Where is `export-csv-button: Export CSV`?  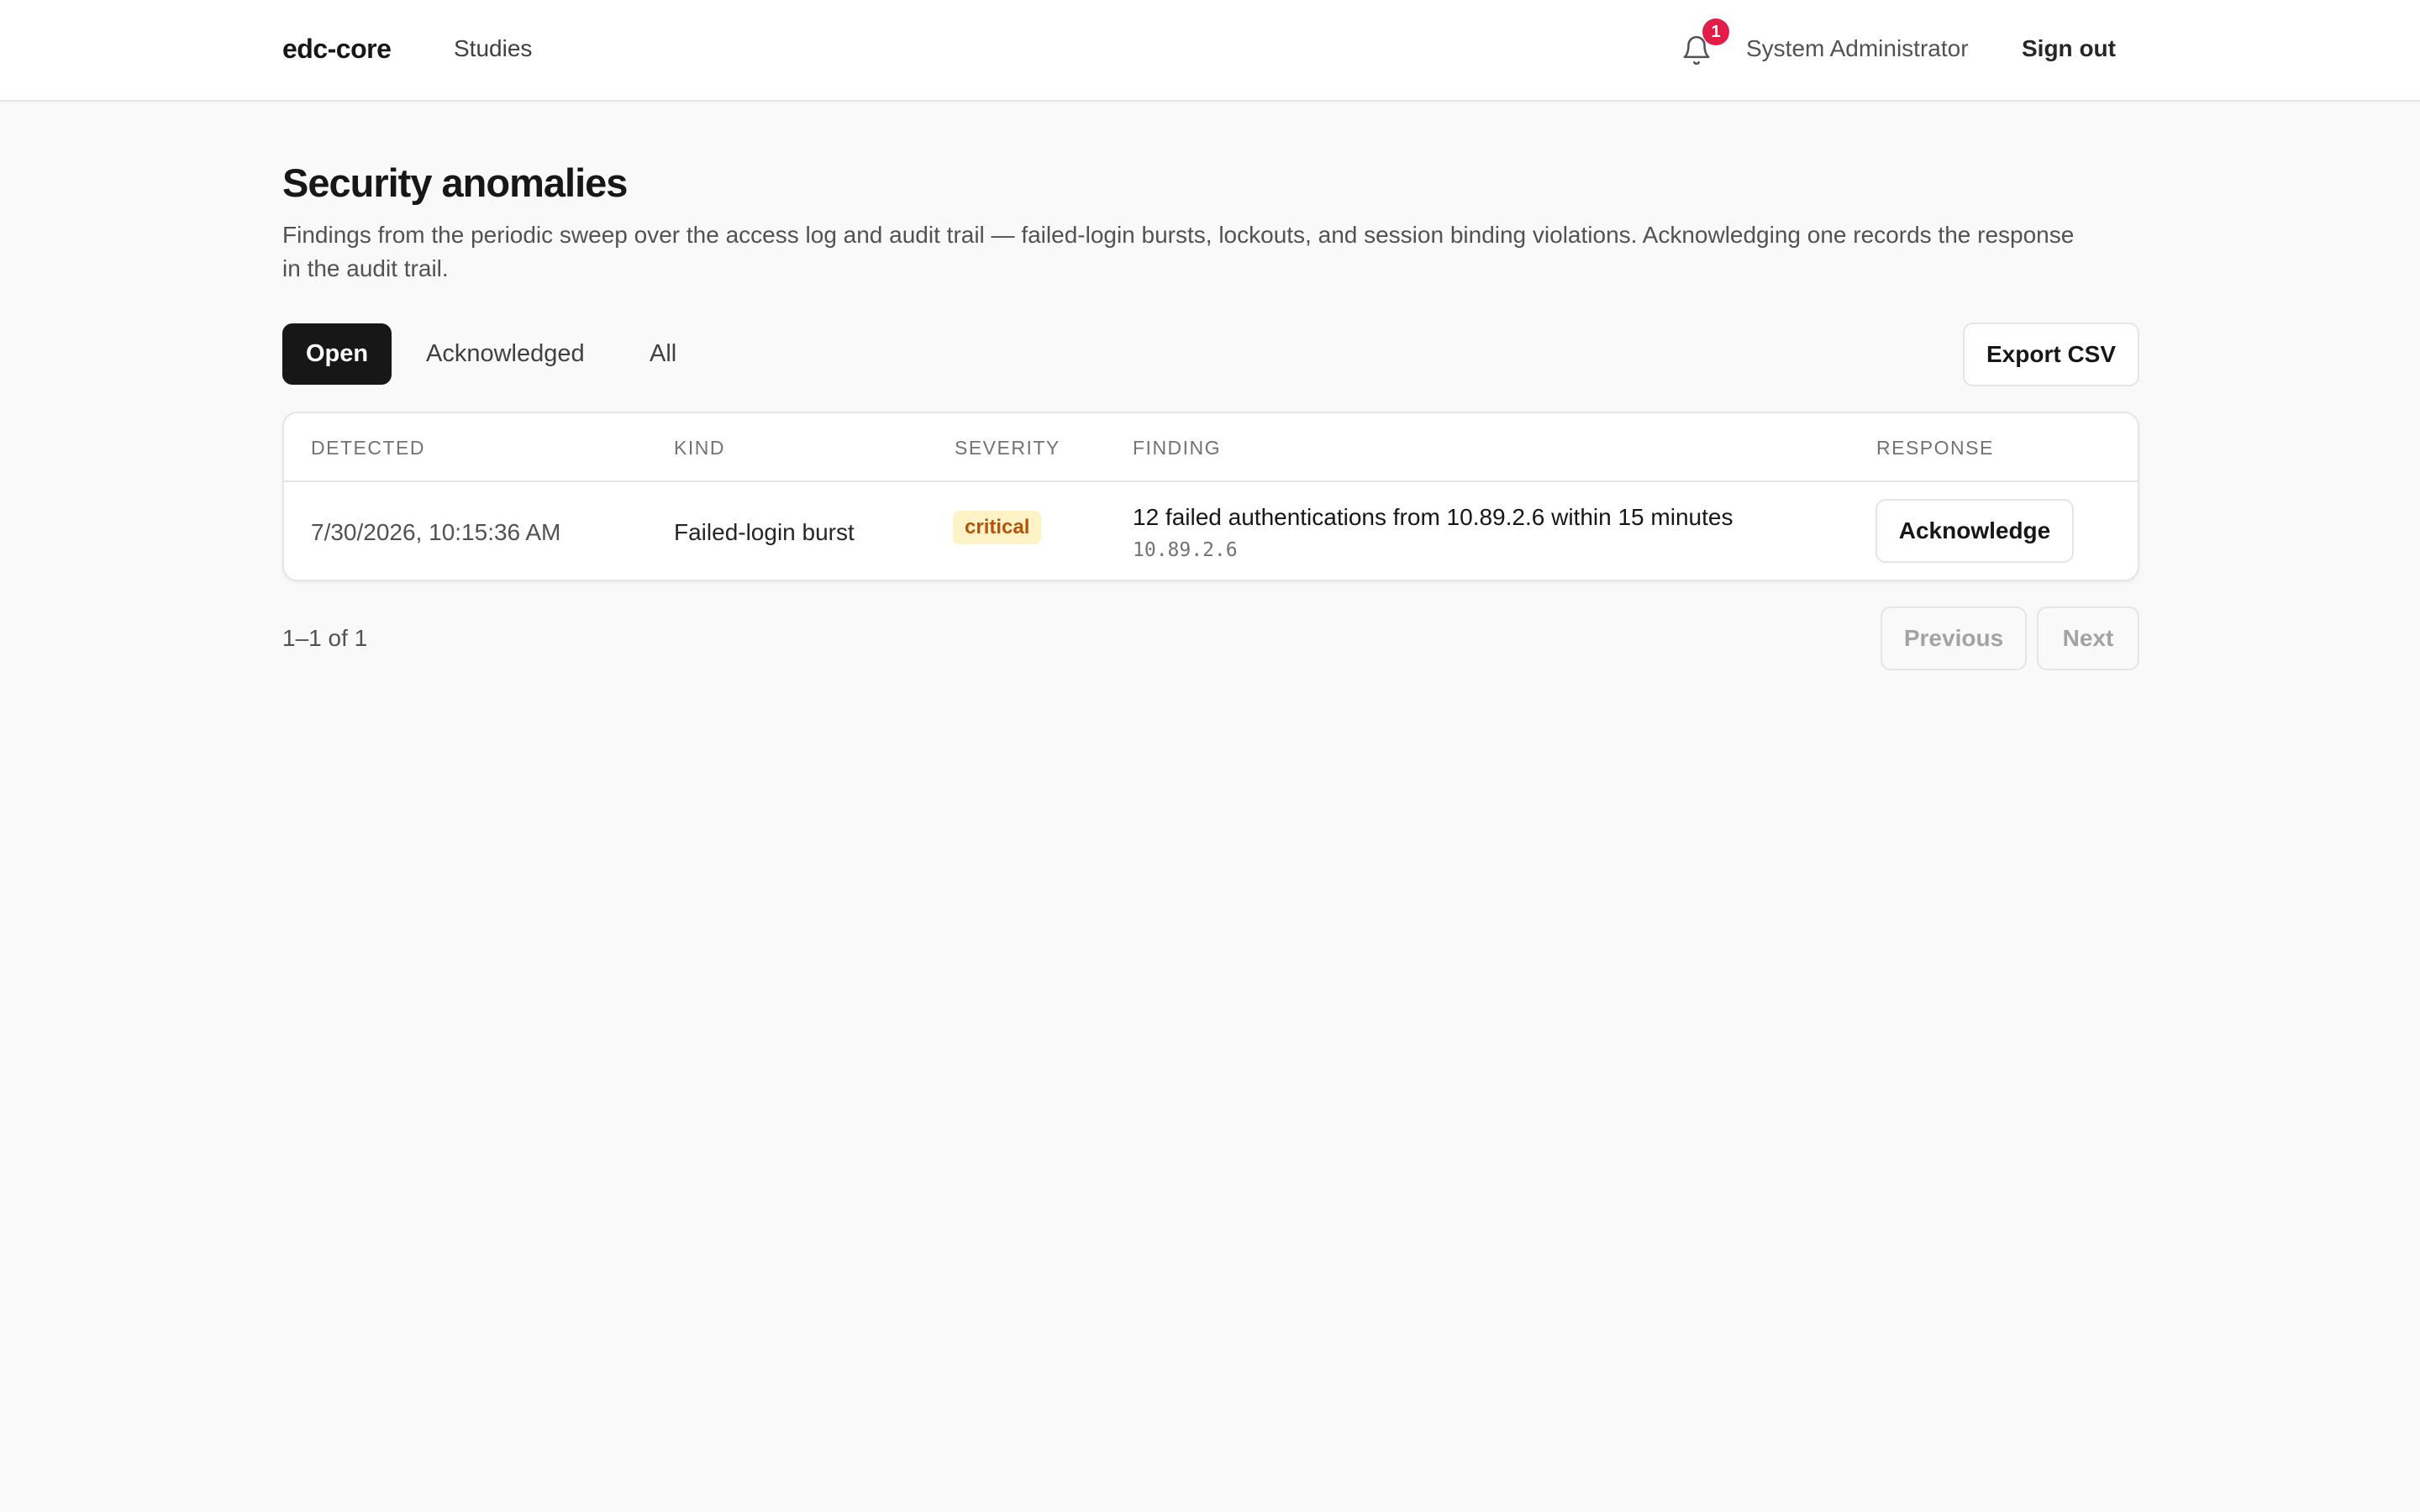 export-csv-button: Export CSV is located at coordinates (2051, 354).